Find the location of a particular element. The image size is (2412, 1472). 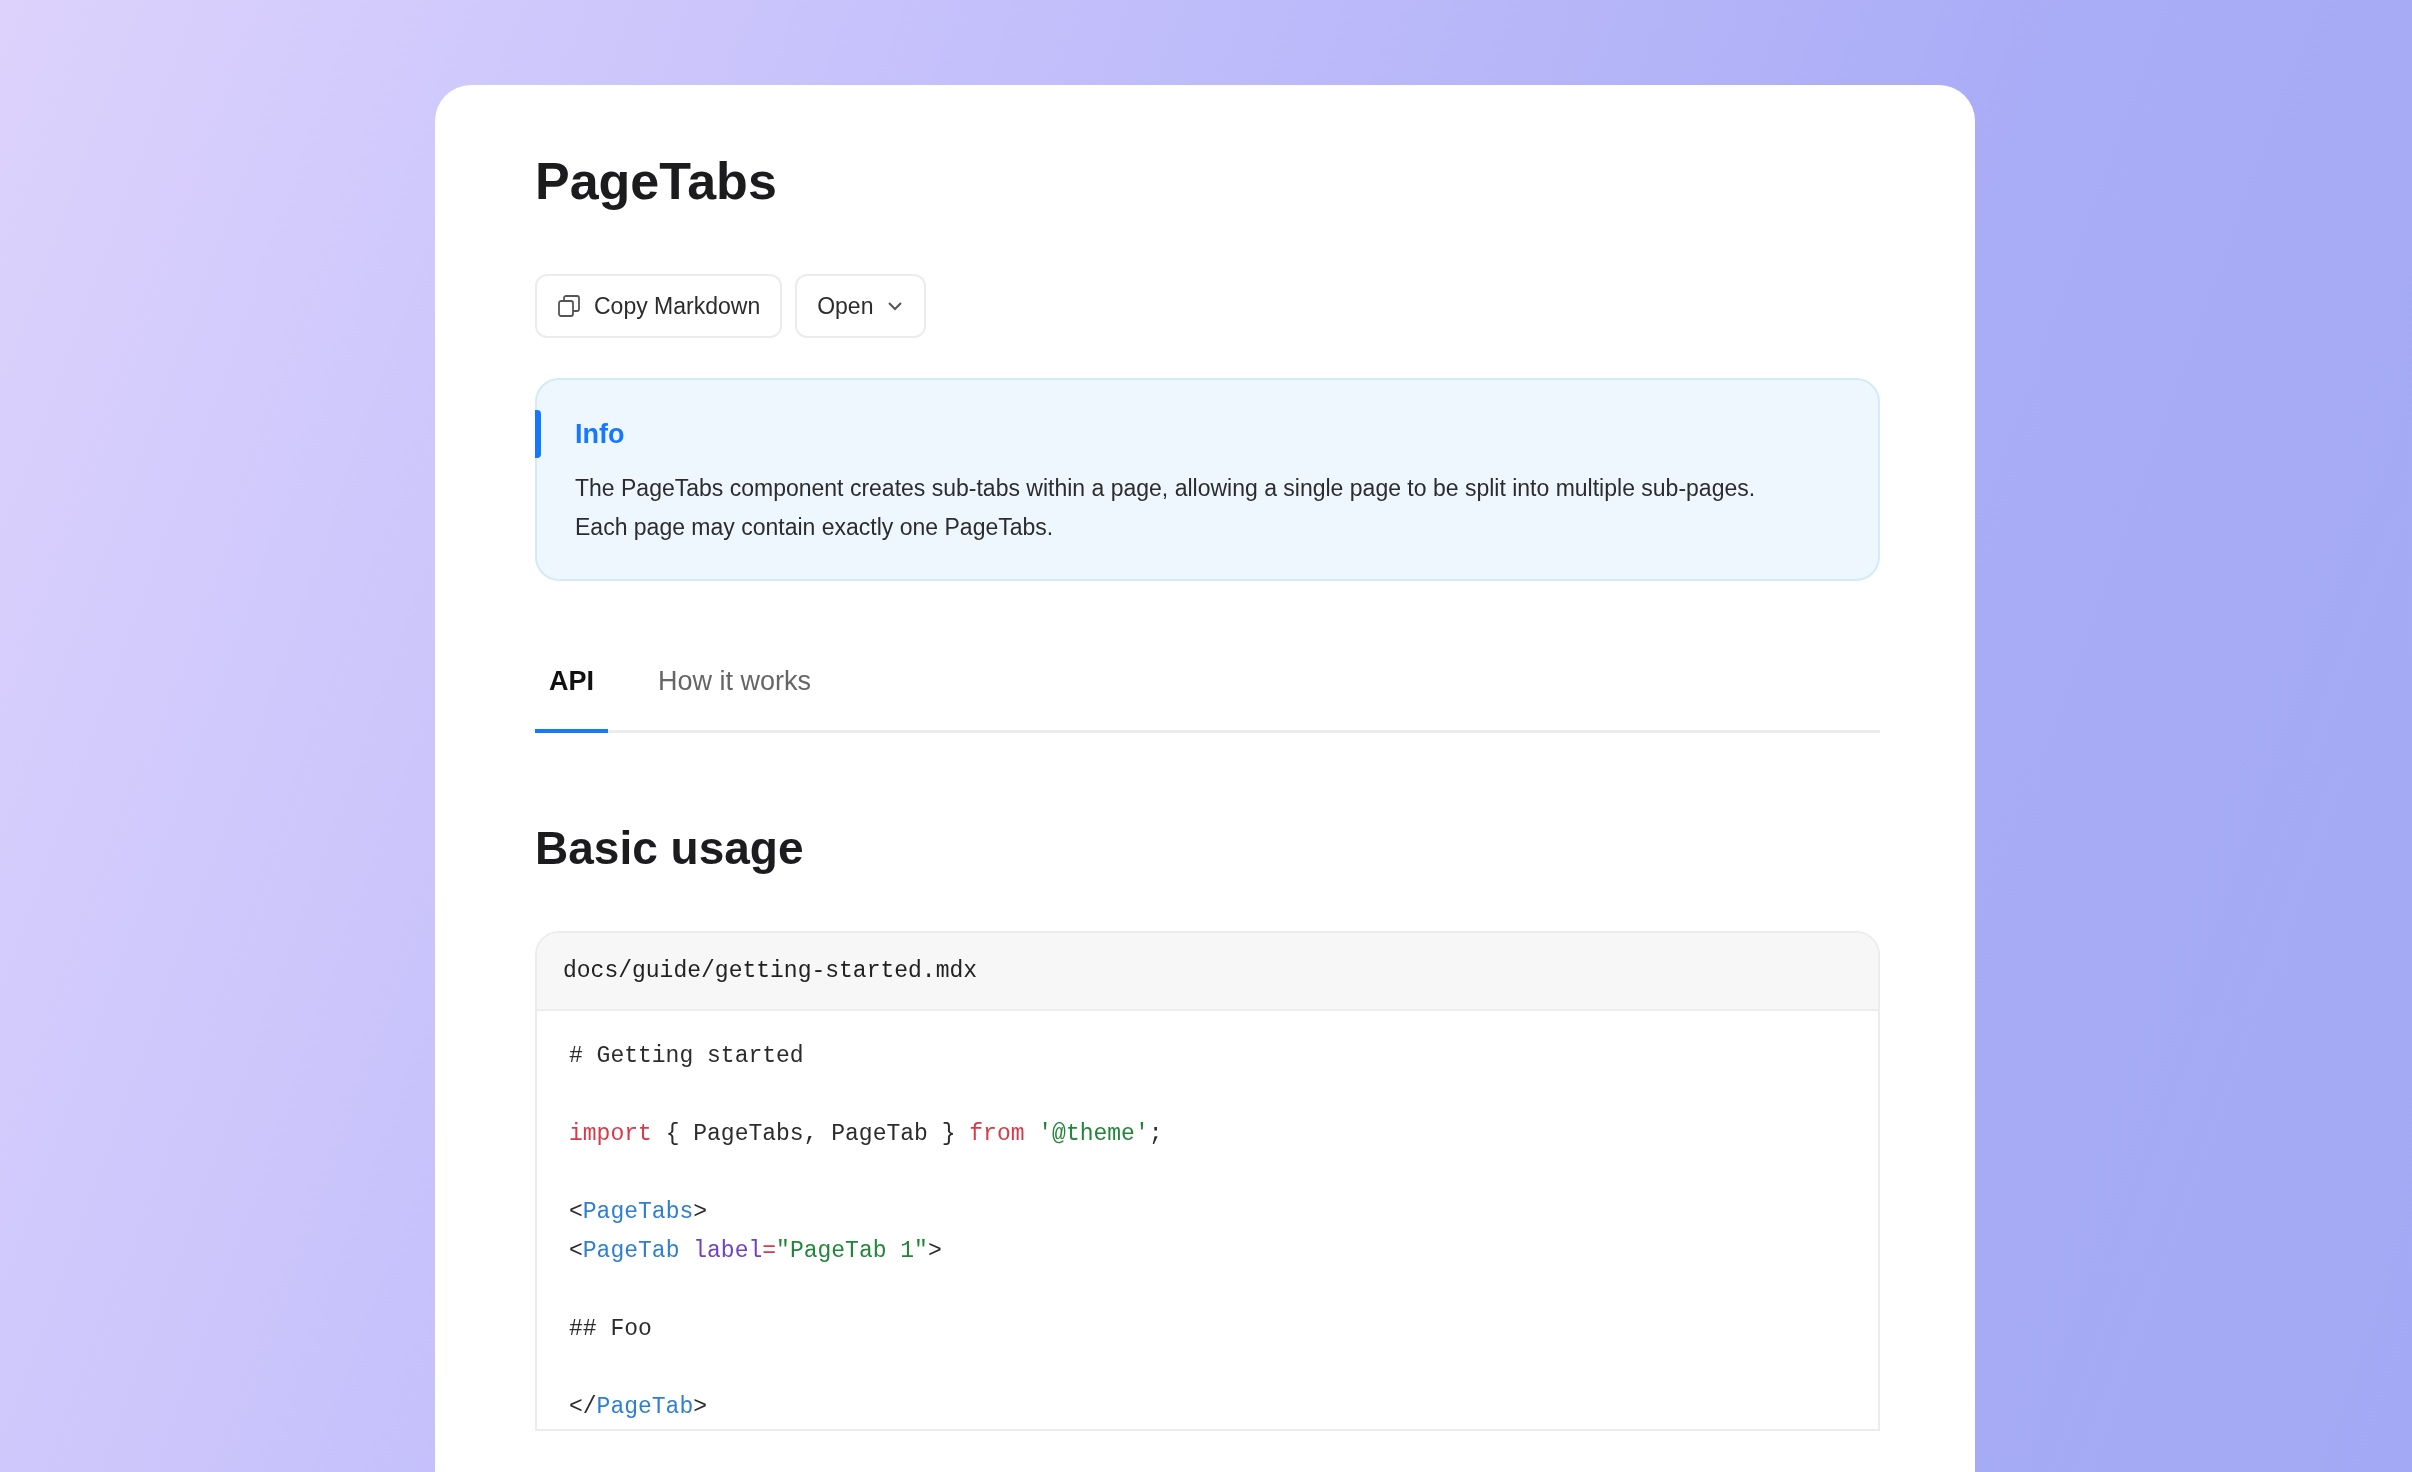

copy-markdown-button: Copy Markdown is located at coordinates (659, 306).